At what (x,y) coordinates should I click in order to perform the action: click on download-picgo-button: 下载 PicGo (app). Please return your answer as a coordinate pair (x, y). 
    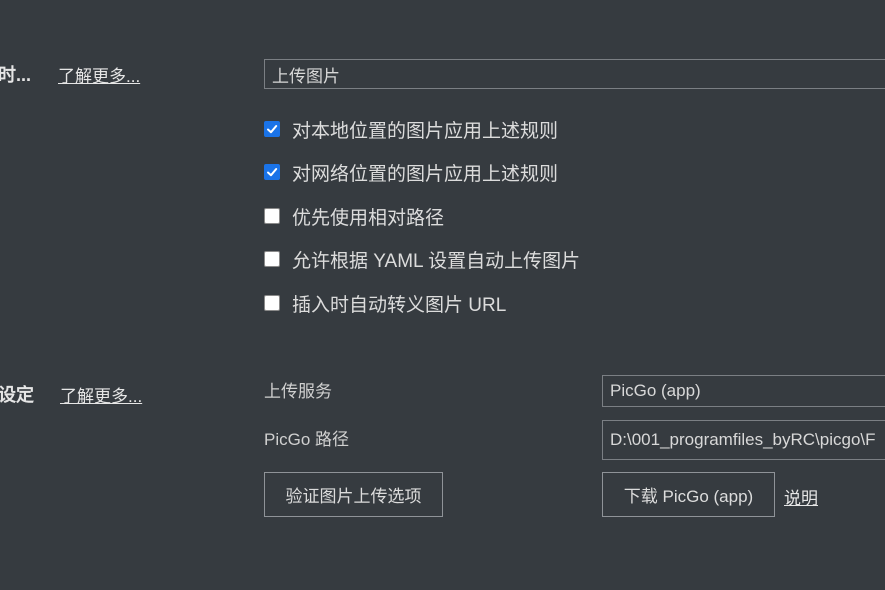
    Looking at the image, I should click on (688, 494).